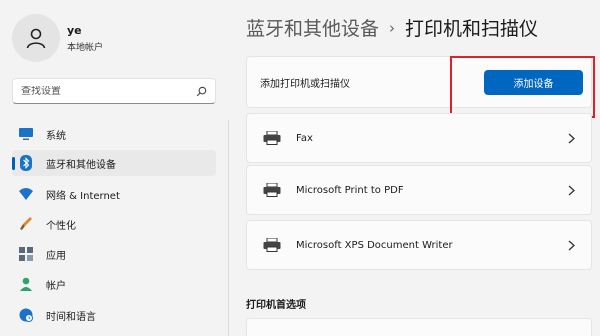  What do you see at coordinates (350, 190) in the screenshot?
I see `printer-name: Microsoft Print to PDF` at bounding box center [350, 190].